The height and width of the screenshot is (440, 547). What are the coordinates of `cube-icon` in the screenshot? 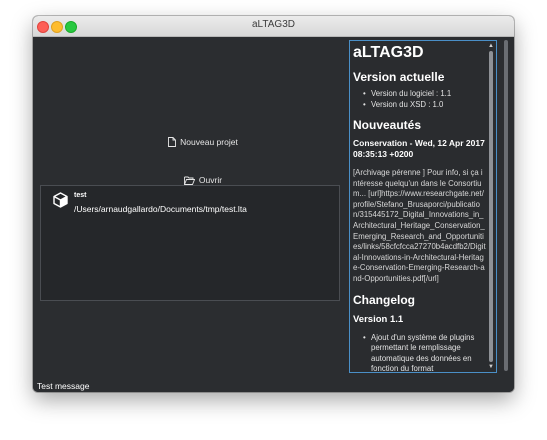 It's located at (60, 202).